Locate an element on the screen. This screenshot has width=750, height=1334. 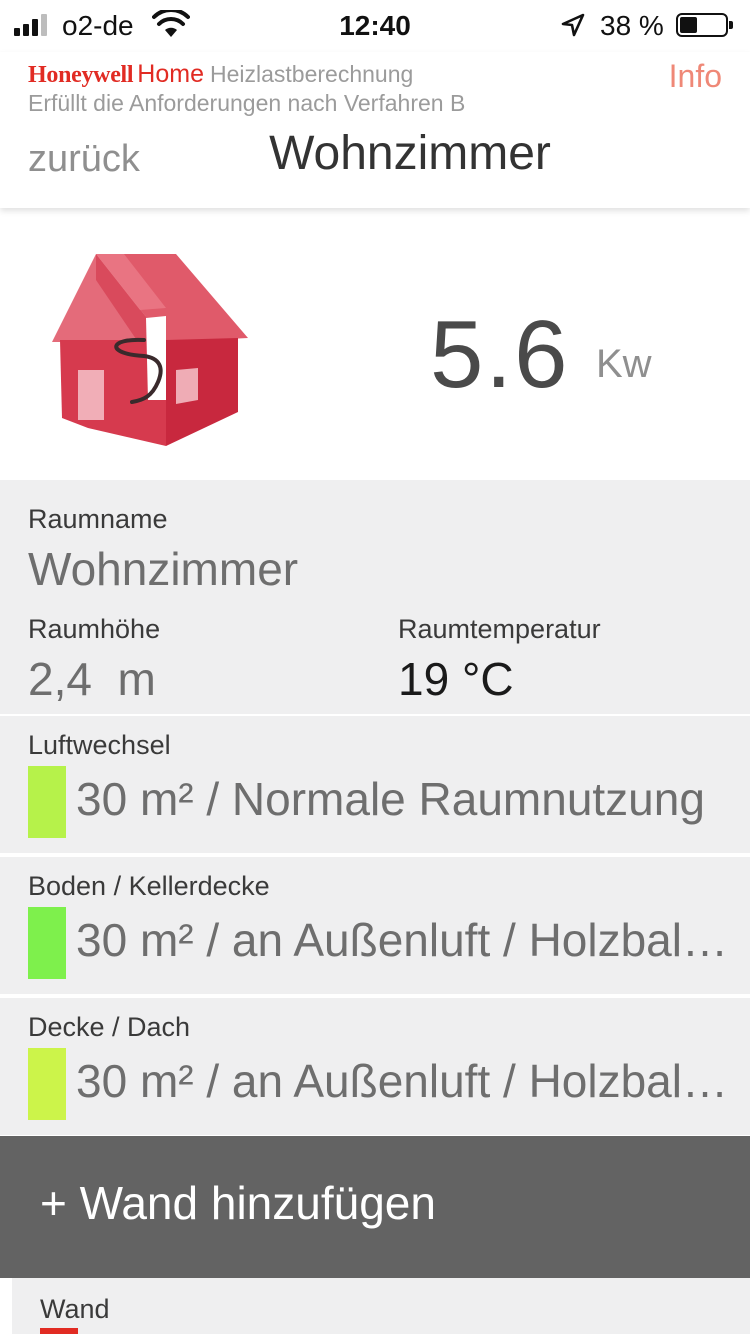
list-item-air-exchange: Luftwechsel 30 m² / Normale Raumnutzung is located at coordinates (375, 783).